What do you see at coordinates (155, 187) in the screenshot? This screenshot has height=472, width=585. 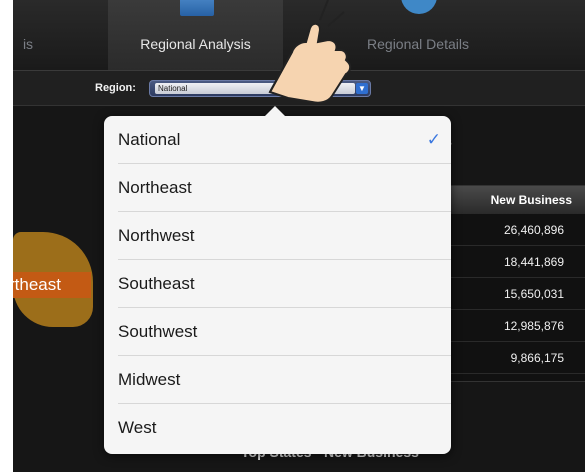 I see `option-label: Northeast` at bounding box center [155, 187].